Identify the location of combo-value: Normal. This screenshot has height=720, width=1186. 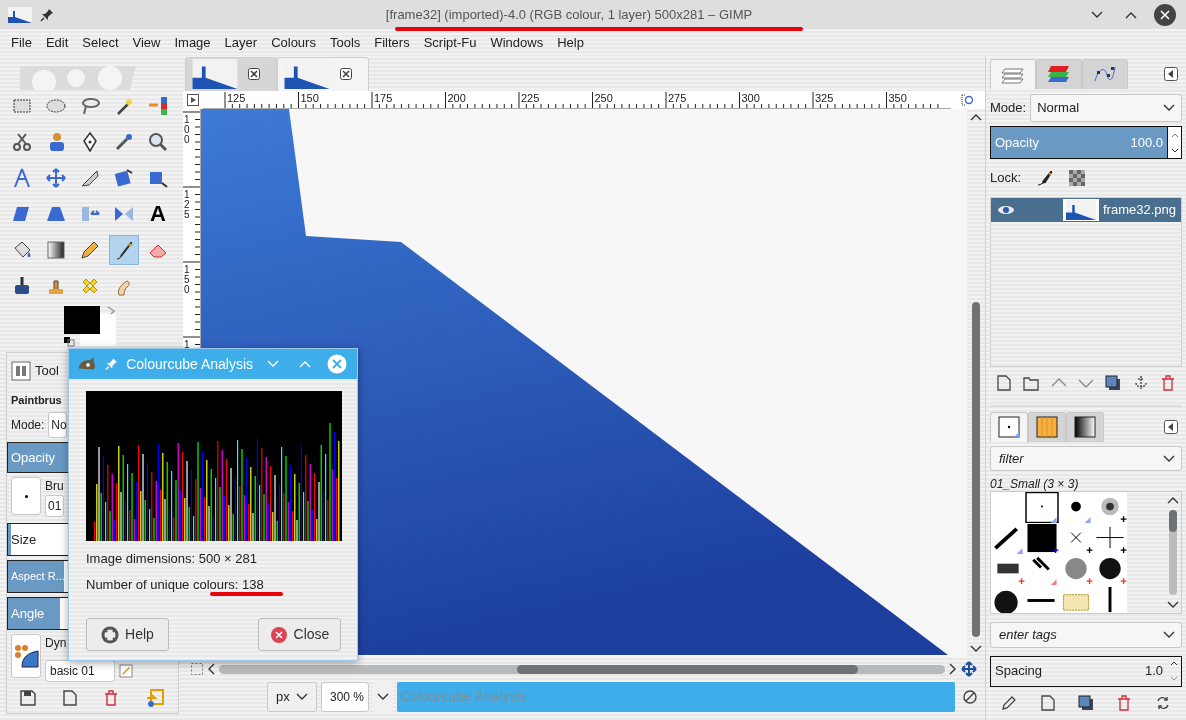
(1058, 107).